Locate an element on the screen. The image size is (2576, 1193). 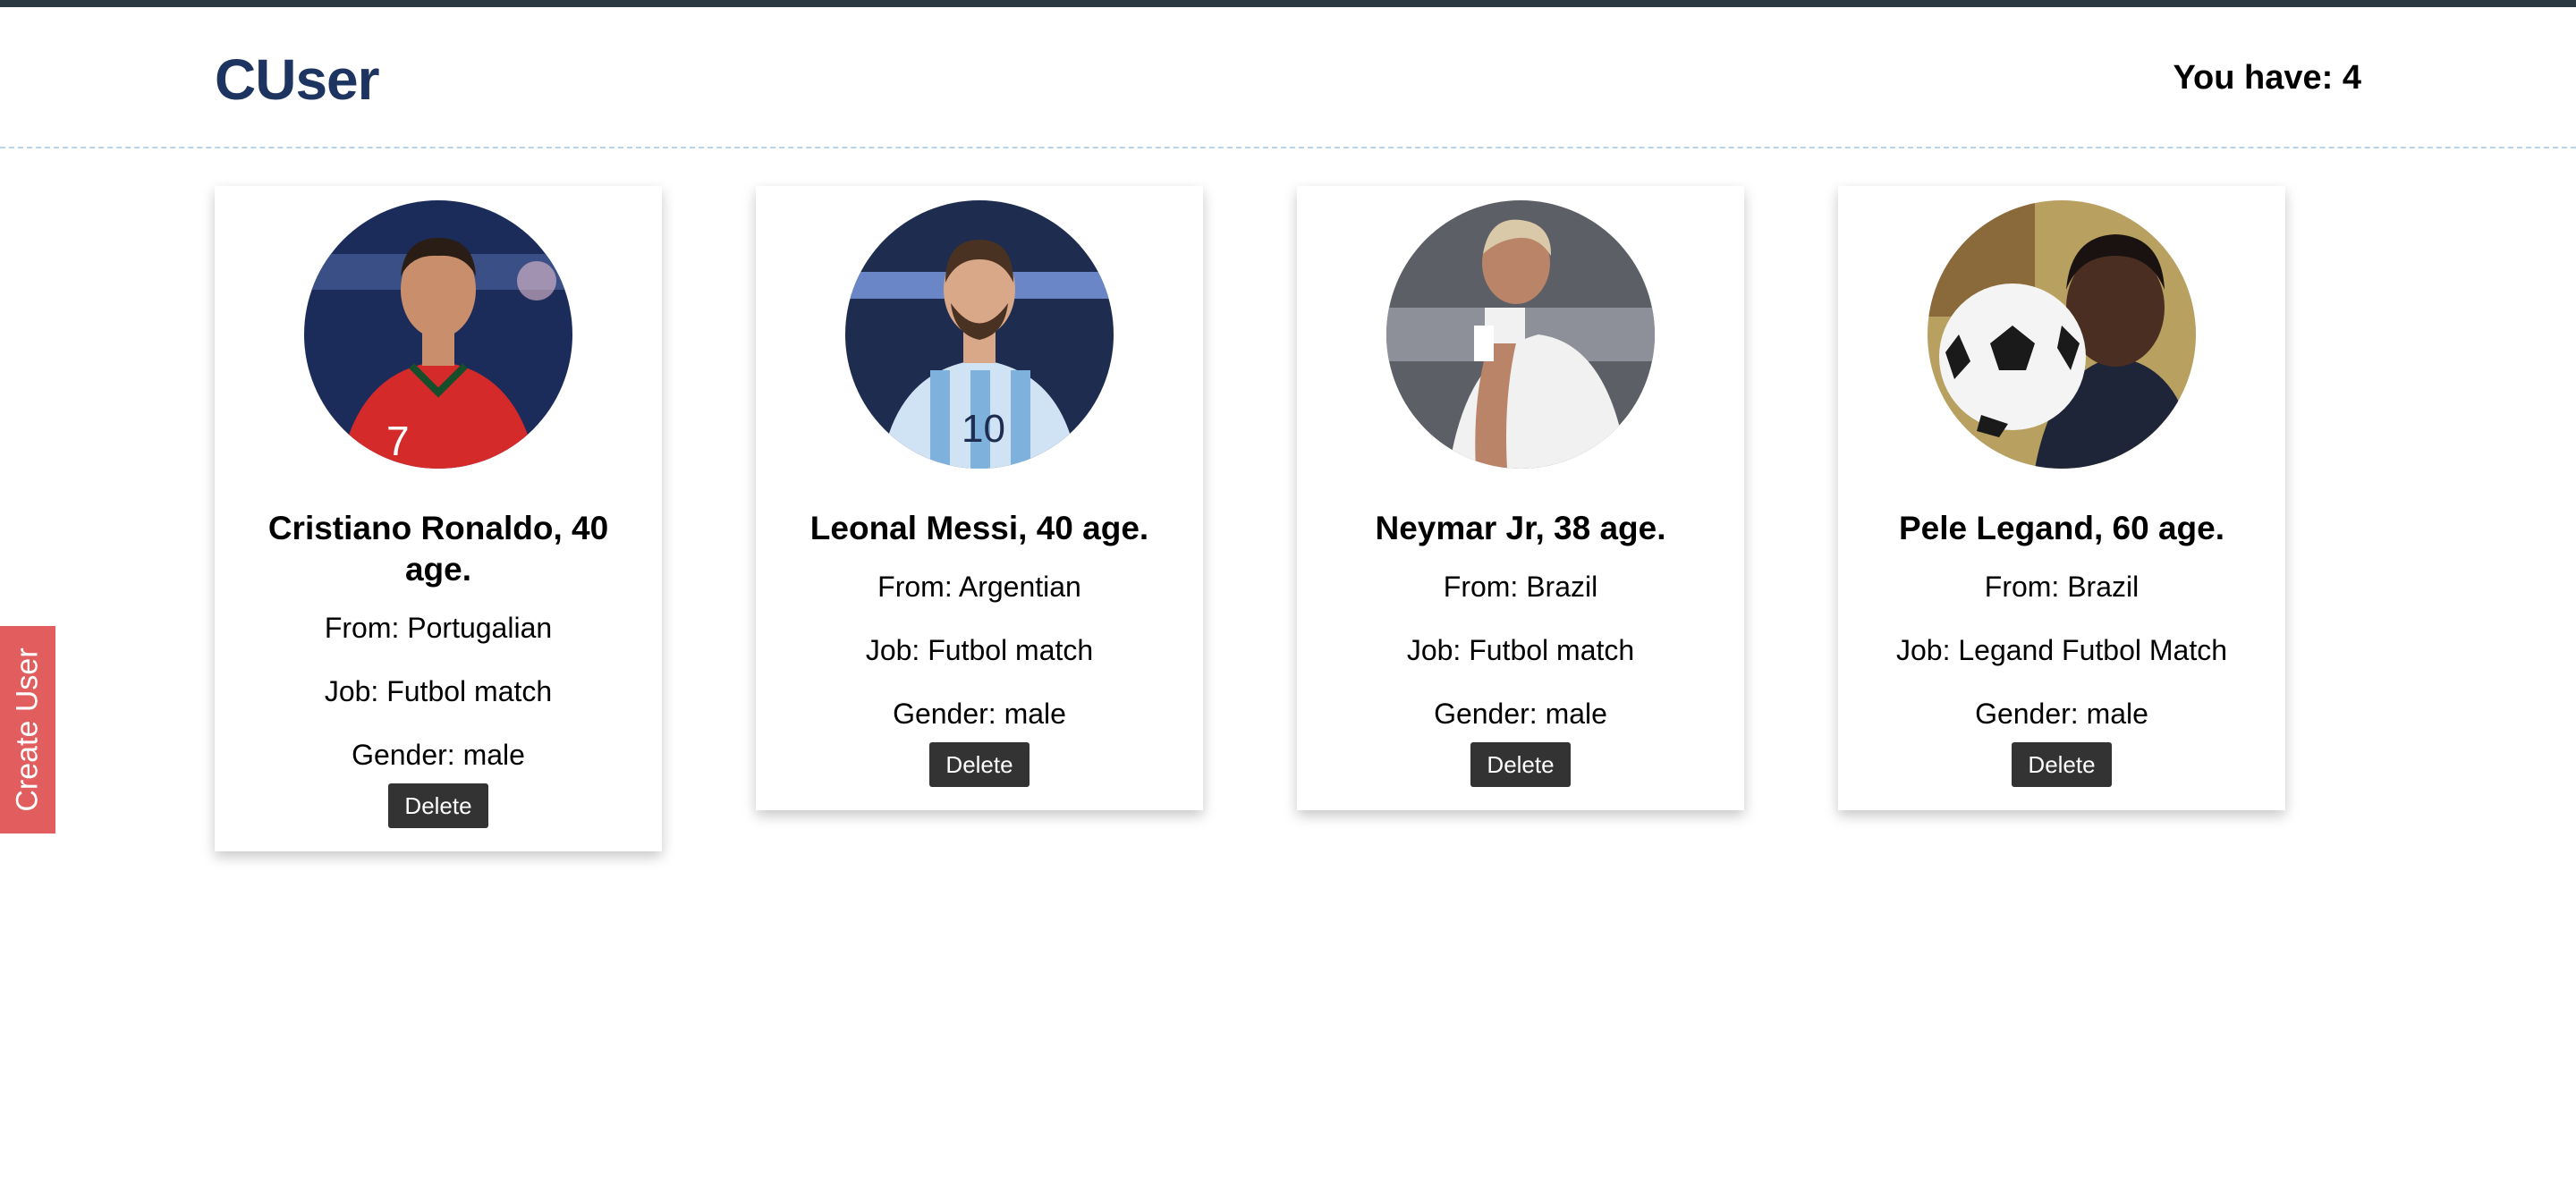
create-user-label: Create User is located at coordinates (27, 730).